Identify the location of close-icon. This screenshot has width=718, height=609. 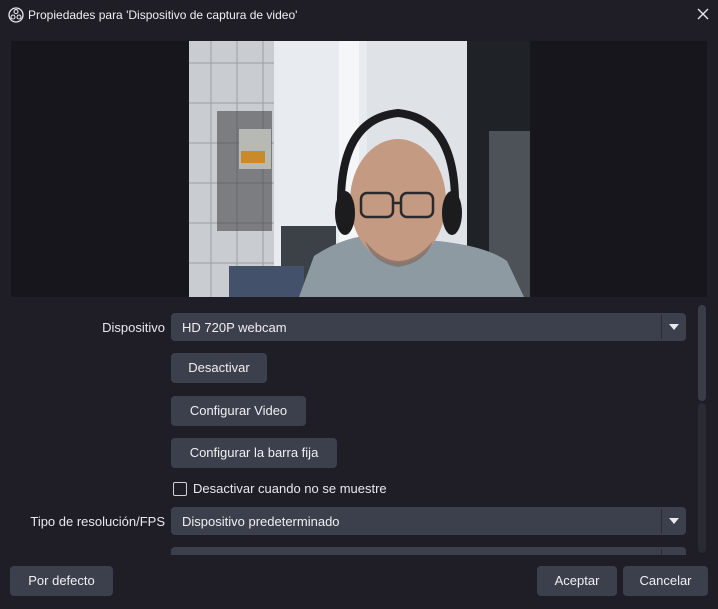
(703, 14).